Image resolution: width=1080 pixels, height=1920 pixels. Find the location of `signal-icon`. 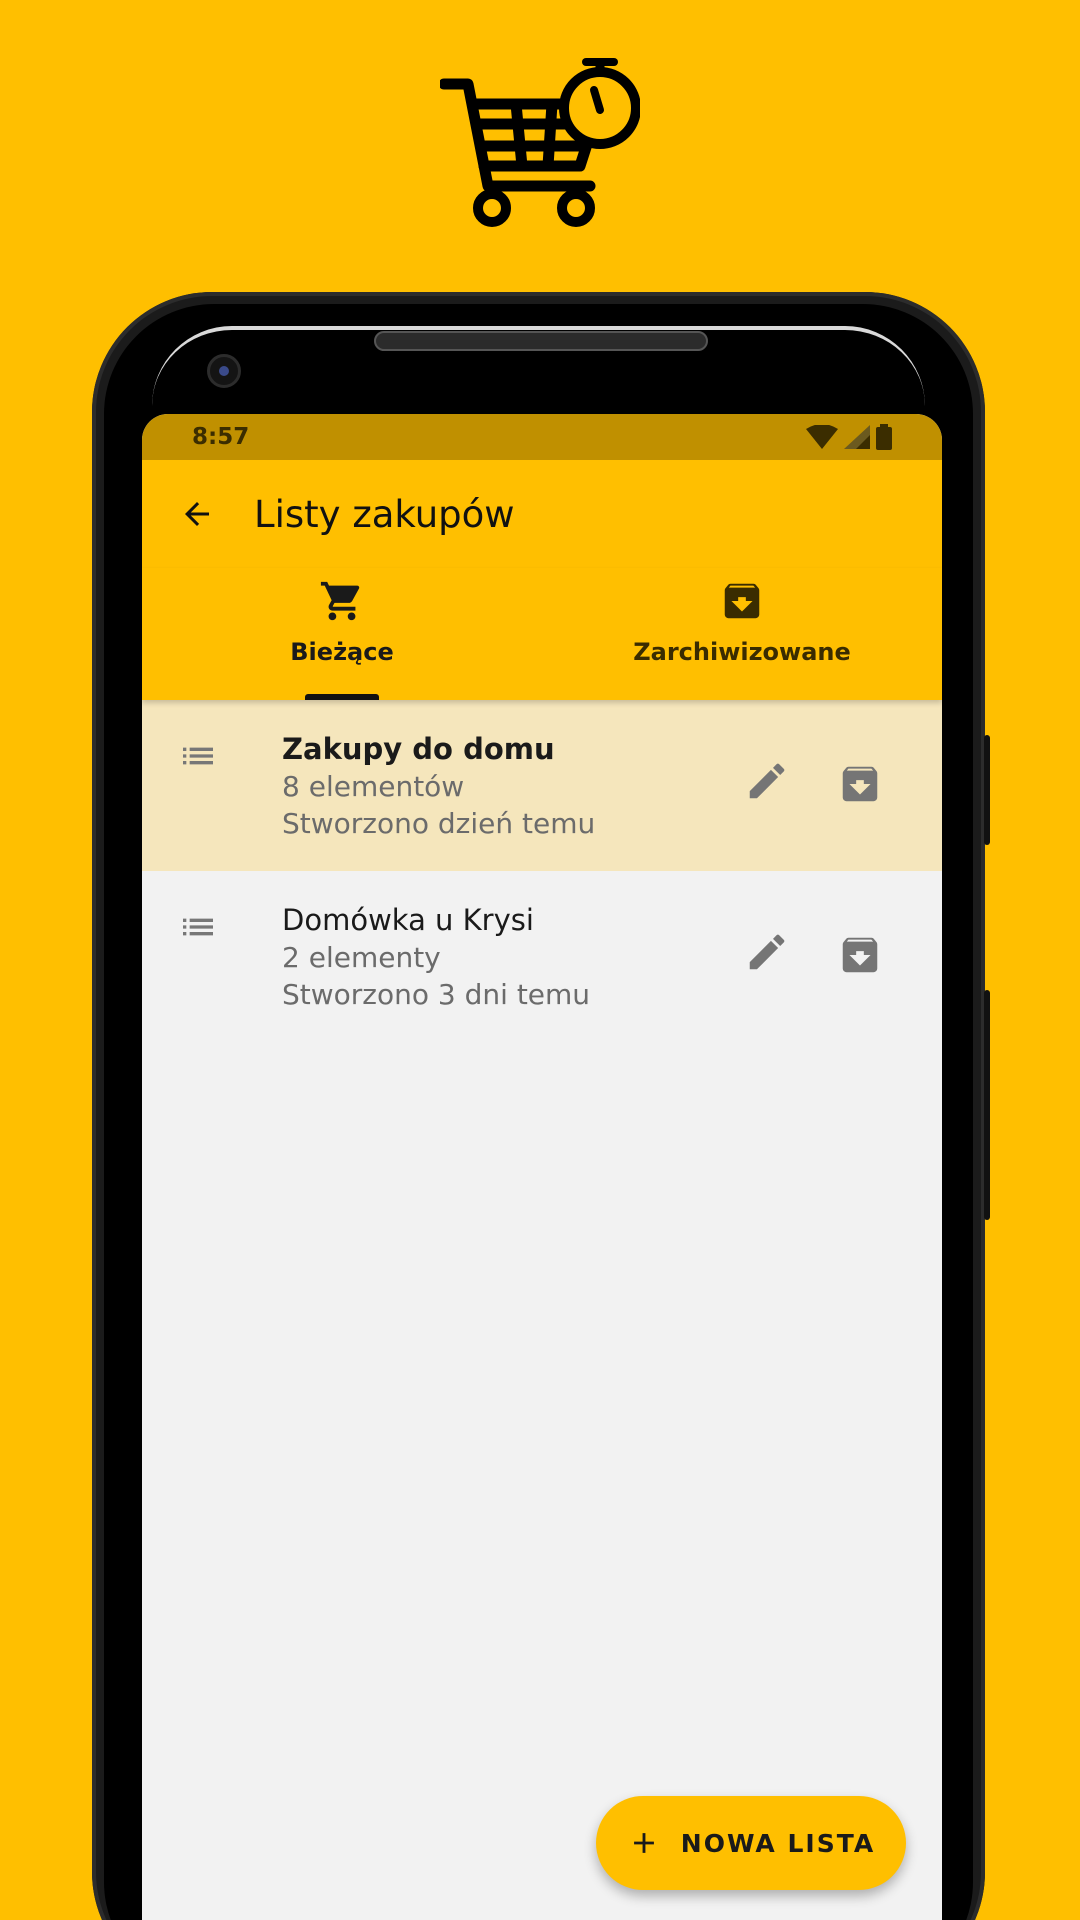

signal-icon is located at coordinates (857, 437).